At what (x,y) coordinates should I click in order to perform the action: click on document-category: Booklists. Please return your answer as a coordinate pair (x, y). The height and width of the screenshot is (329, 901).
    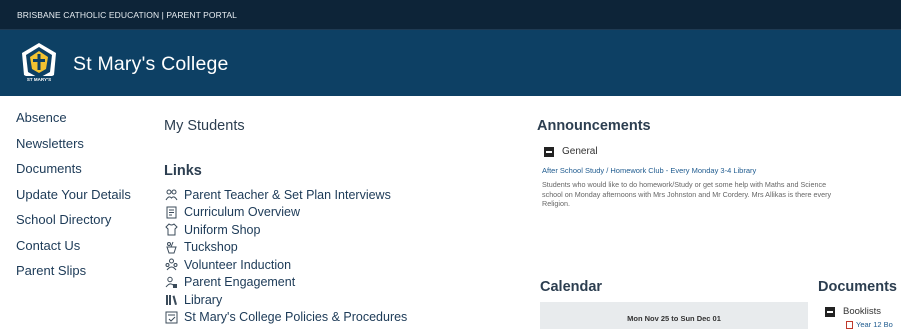
    Looking at the image, I should click on (853, 311).